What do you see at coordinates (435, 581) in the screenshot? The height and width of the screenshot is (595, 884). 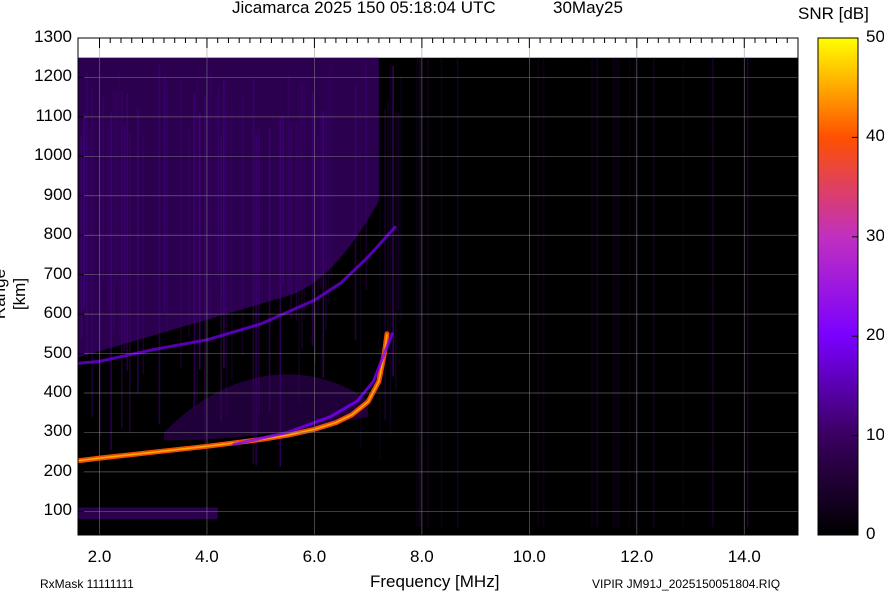 I see `x-axis-label: Frequency [MHz]` at bounding box center [435, 581].